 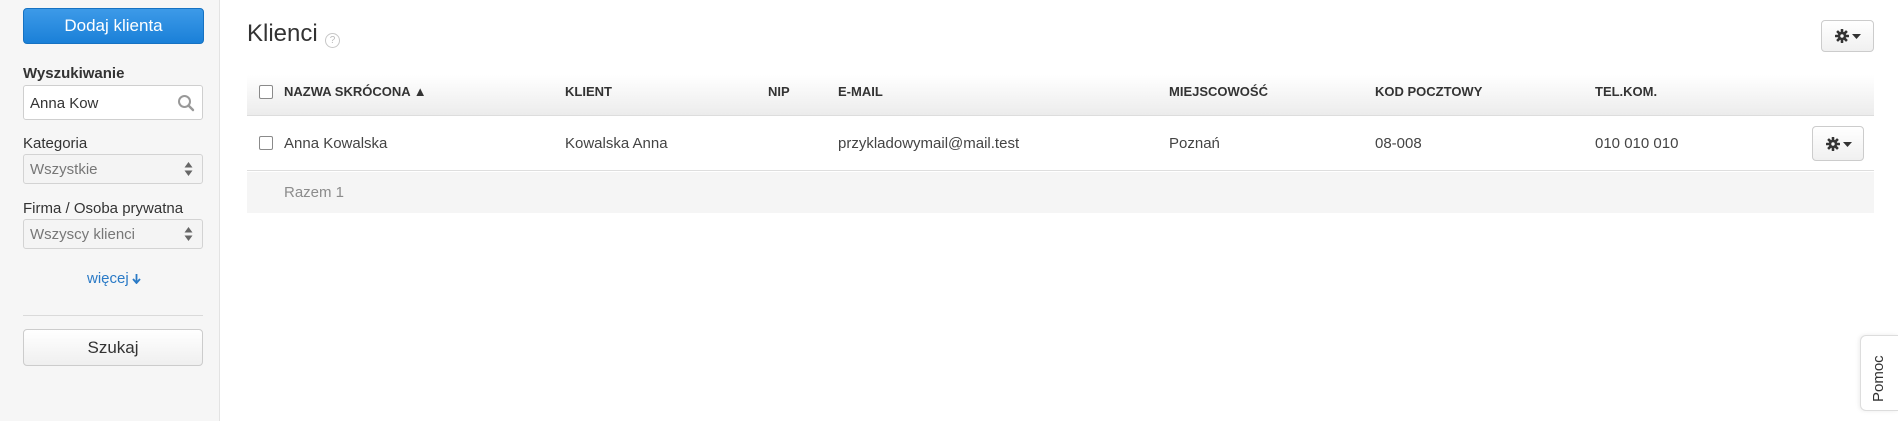 I want to click on column-header-short-name: NAZWA SKRÓCONA ▲, so click(x=355, y=91).